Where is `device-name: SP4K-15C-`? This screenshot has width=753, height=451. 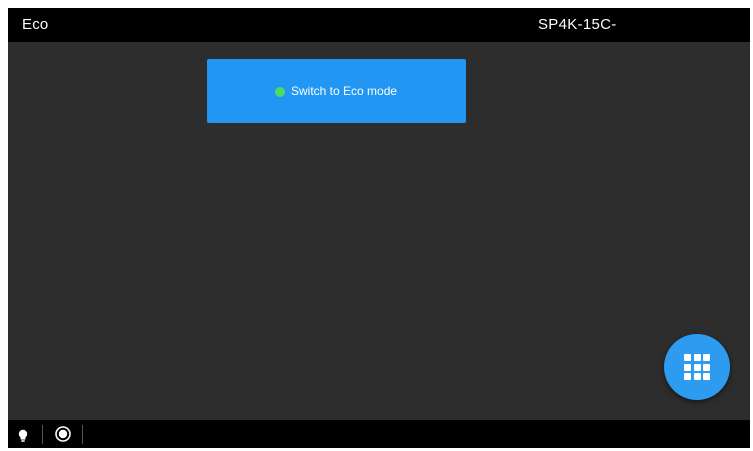 device-name: SP4K-15C- is located at coordinates (577, 24).